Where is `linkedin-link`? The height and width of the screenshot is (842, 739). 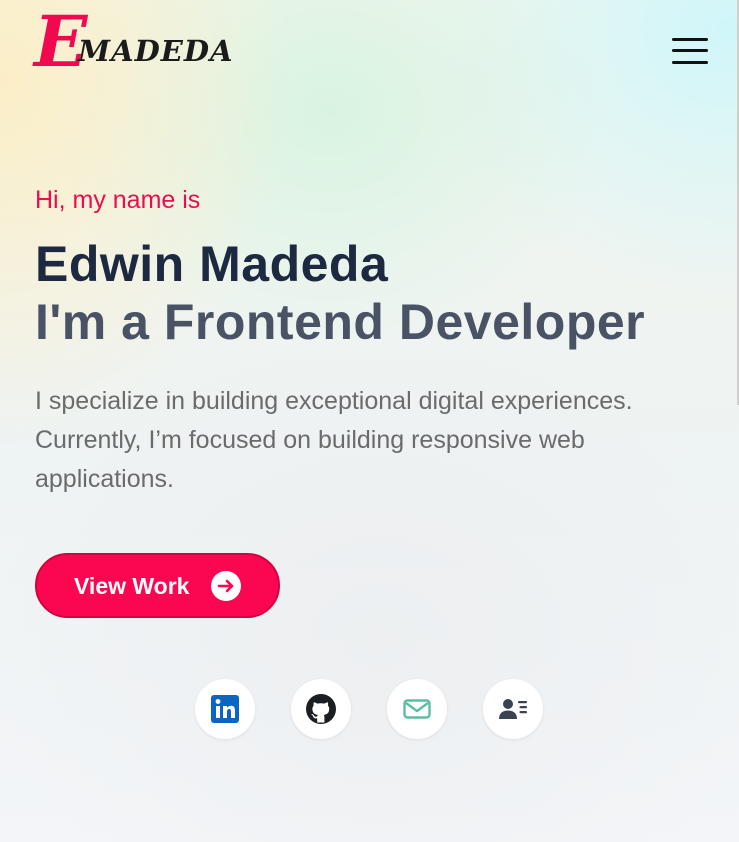
linkedin-link is located at coordinates (225, 709).